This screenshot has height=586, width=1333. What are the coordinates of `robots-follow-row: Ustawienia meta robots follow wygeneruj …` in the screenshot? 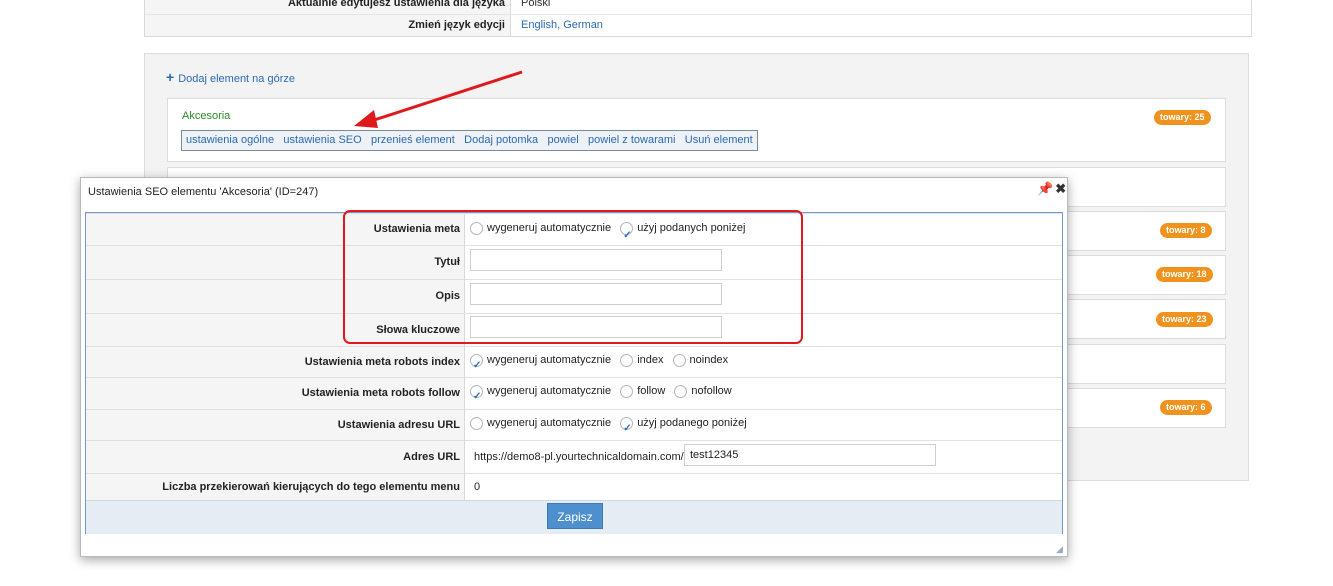 It's located at (574, 393).